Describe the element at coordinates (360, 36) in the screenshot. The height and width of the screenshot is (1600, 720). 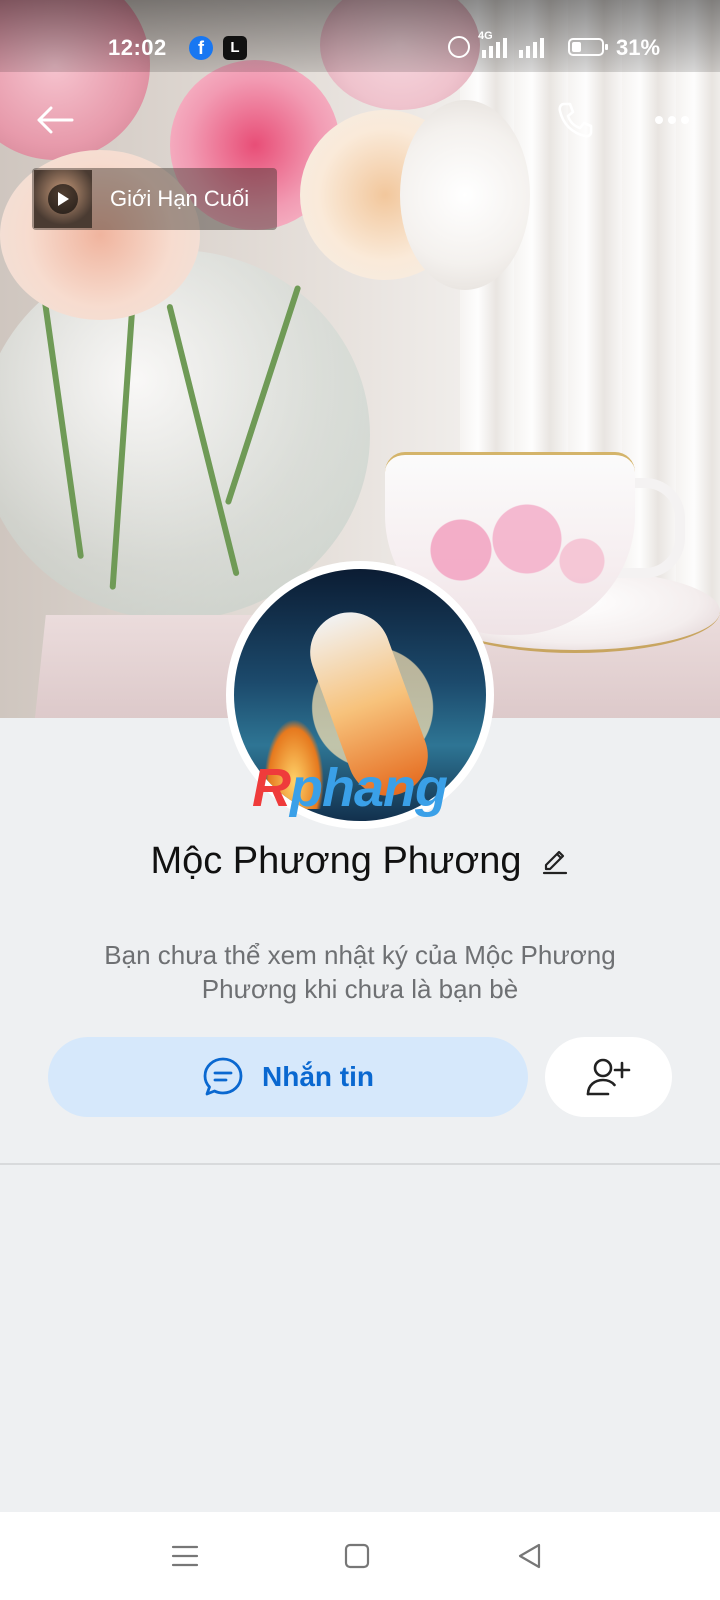
I see `status-bar: 12:02 f L 4G 31%` at that location.